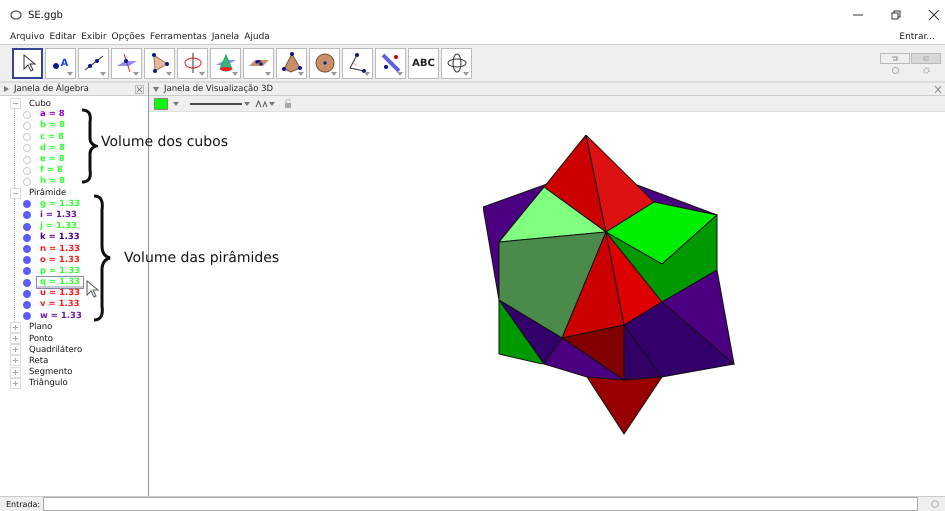 The width and height of the screenshot is (945, 511). What do you see at coordinates (226, 37) in the screenshot?
I see `menu-item: Janela` at bounding box center [226, 37].